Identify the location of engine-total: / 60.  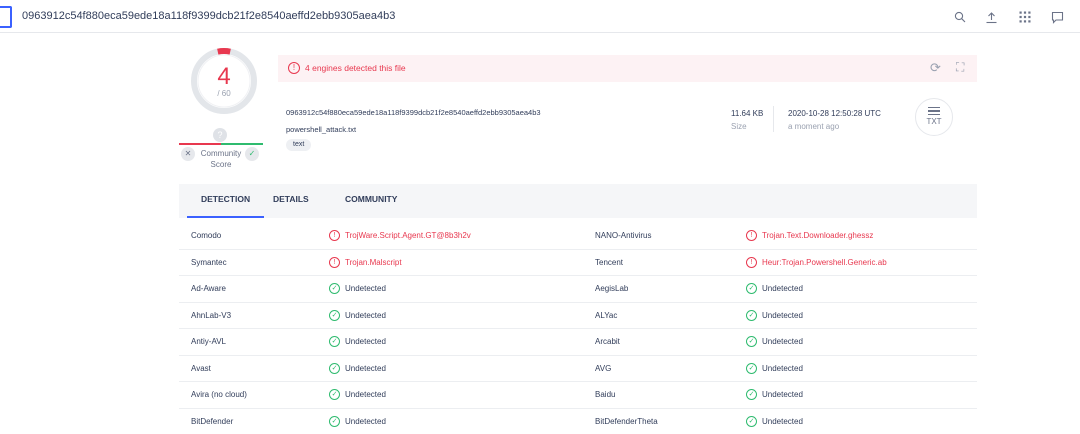
(224, 93).